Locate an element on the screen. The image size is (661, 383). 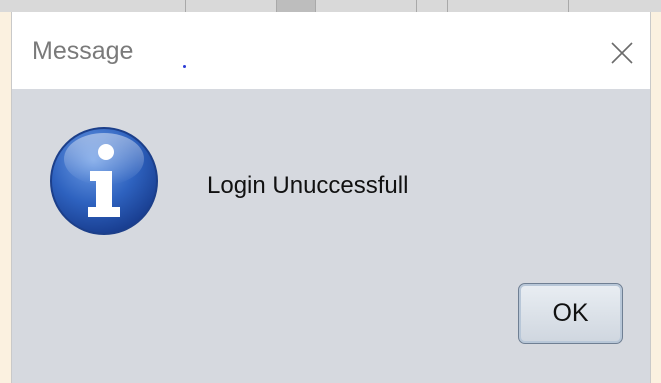
dialog-title: Message is located at coordinates (83, 51).